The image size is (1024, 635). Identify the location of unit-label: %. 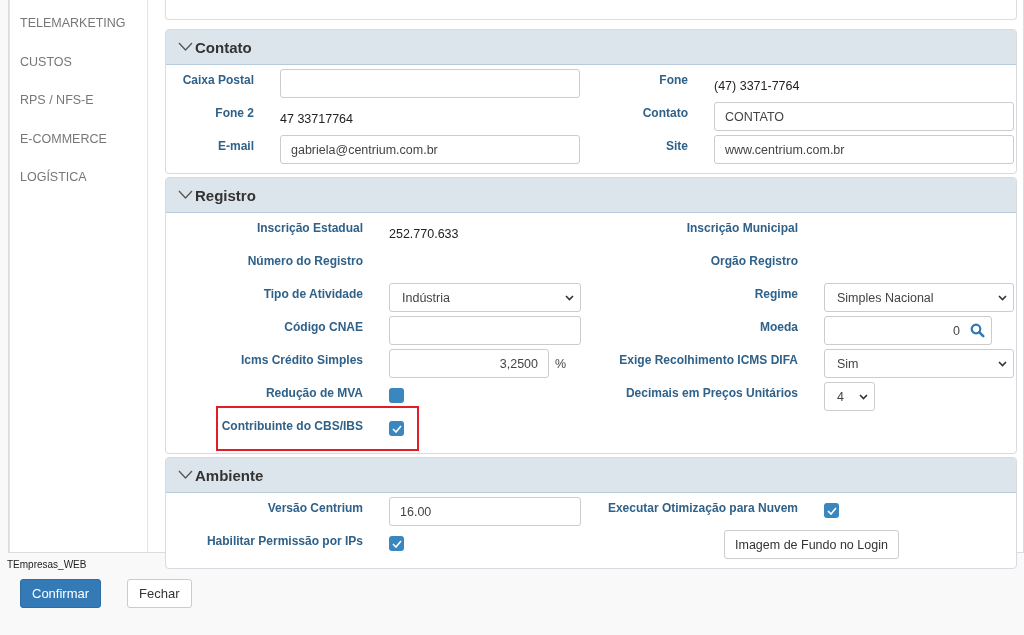
(561, 363).